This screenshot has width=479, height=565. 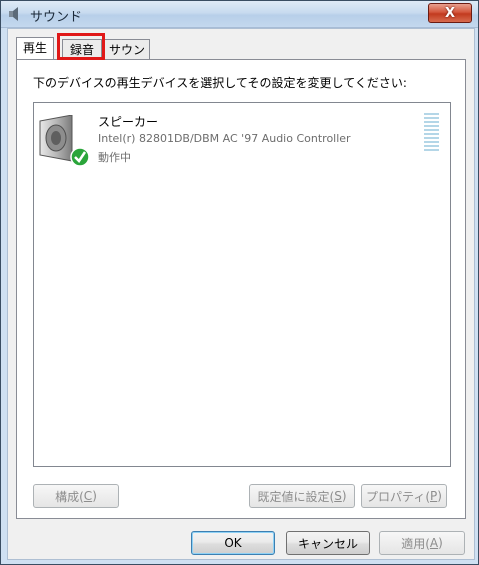 I want to click on set-default-button: 既定値に設定(S), so click(x=302, y=496).